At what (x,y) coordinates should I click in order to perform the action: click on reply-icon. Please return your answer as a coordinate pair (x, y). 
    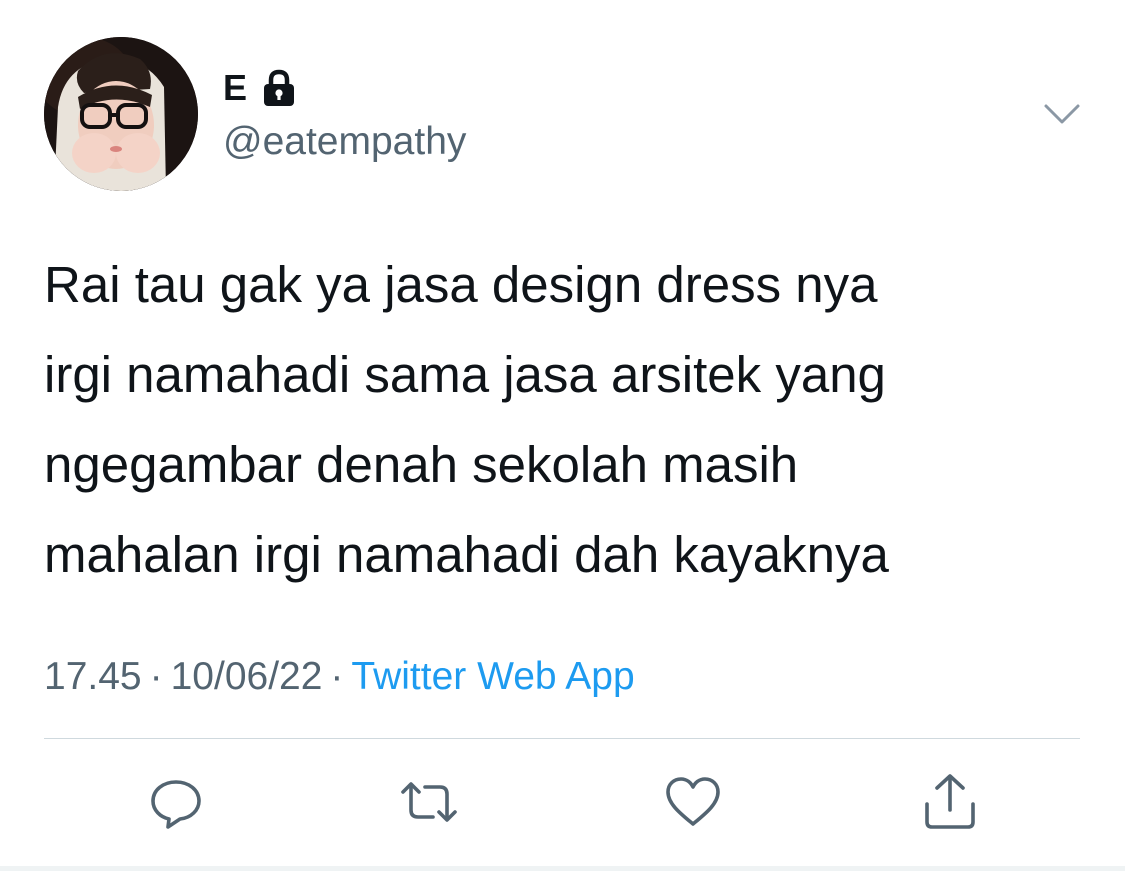
    Looking at the image, I should click on (176, 804).